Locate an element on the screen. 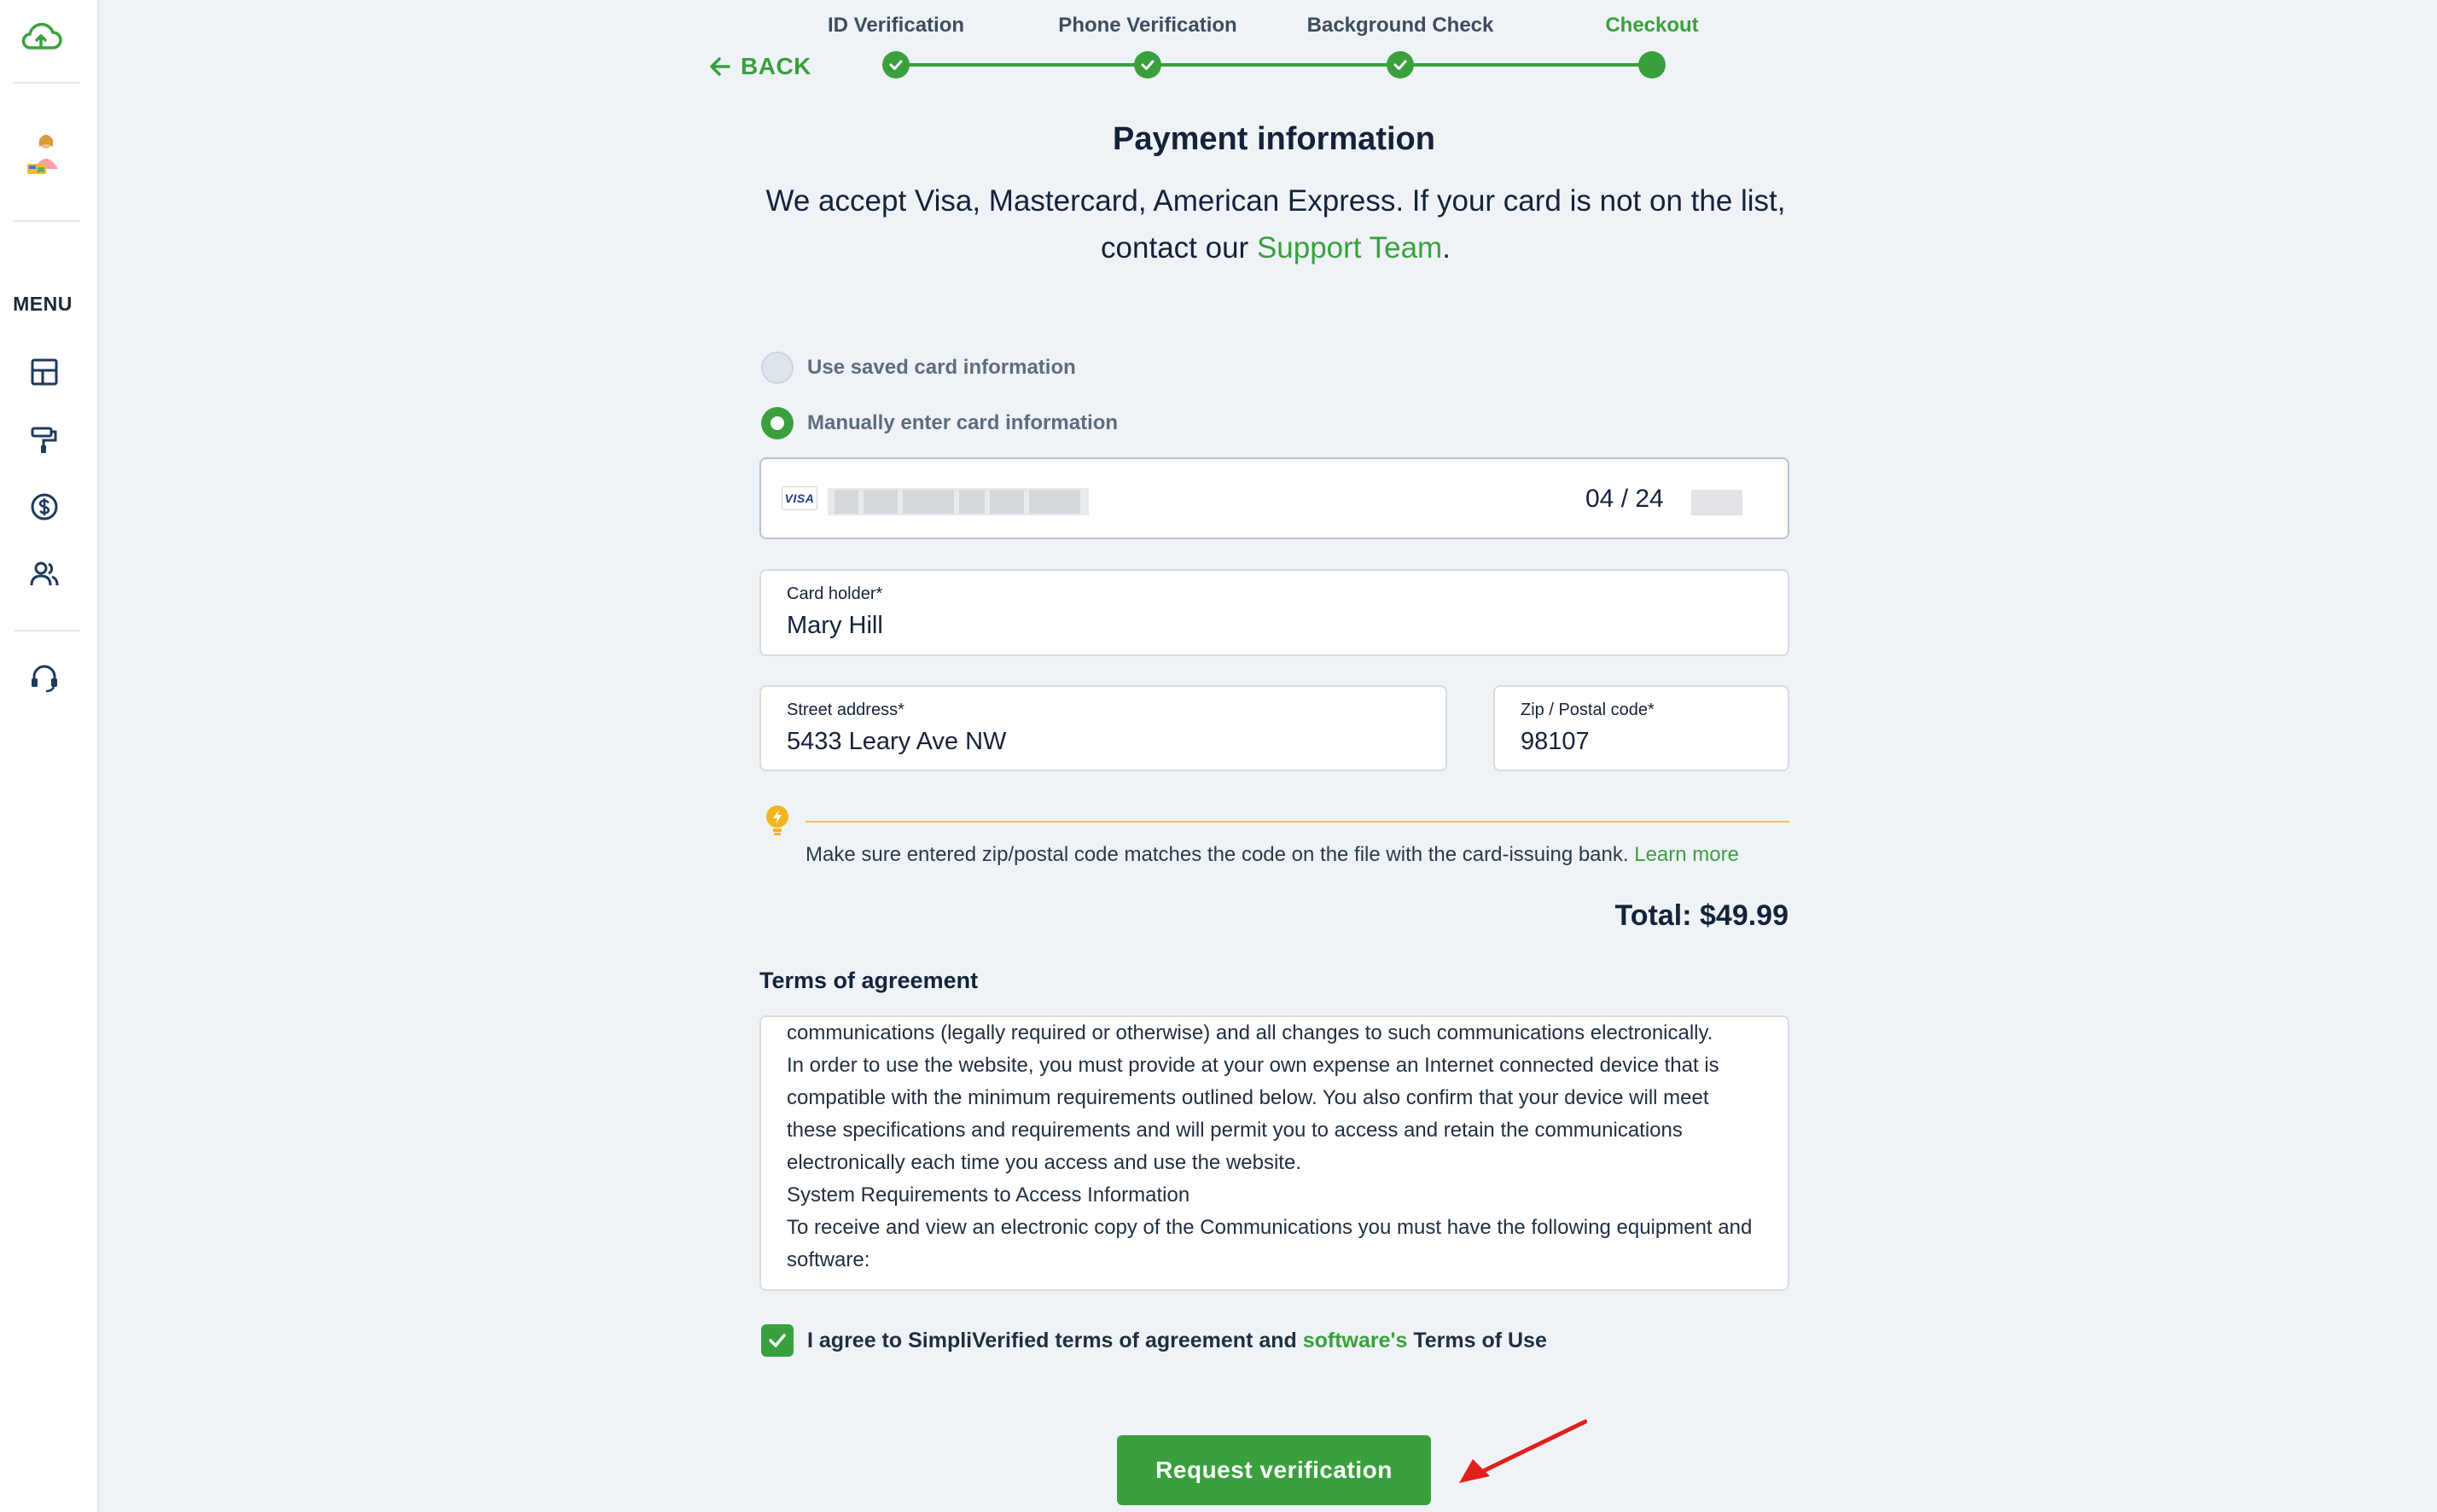 The image size is (2437, 1512). step-label-id-verification: ID Verification is located at coordinates (896, 25).